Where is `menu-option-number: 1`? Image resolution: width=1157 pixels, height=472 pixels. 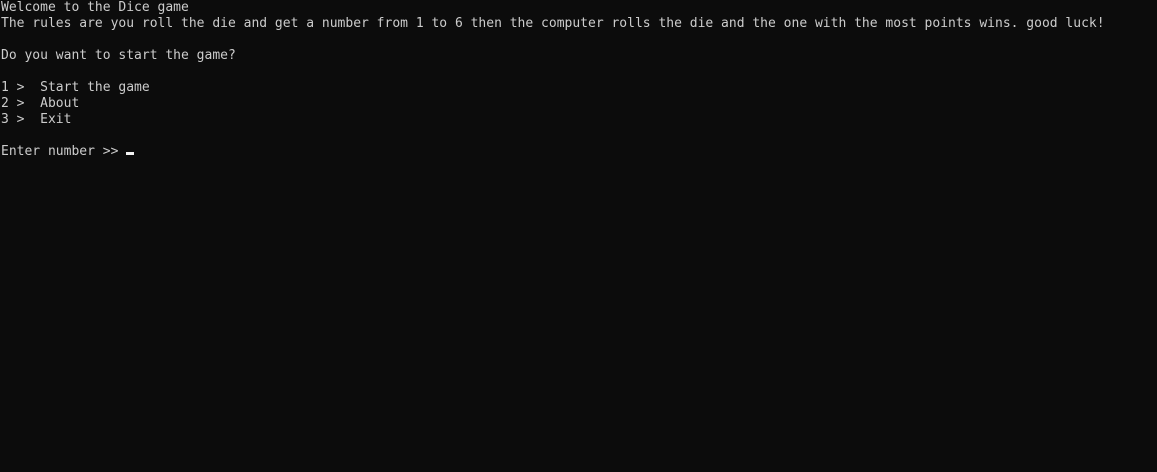 menu-option-number: 1 is located at coordinates (5, 87).